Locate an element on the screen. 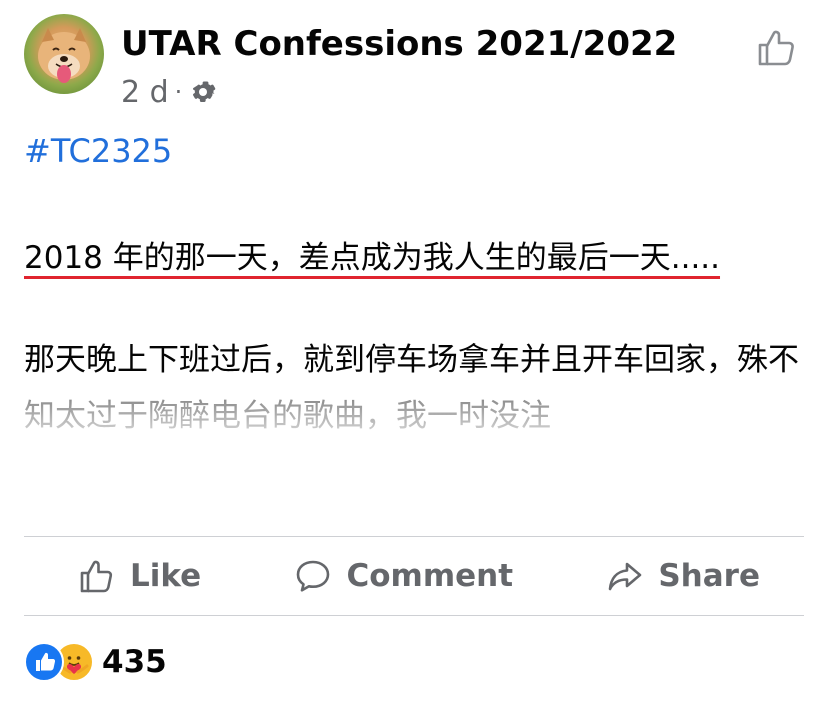  like-button: Like is located at coordinates (139, 576).